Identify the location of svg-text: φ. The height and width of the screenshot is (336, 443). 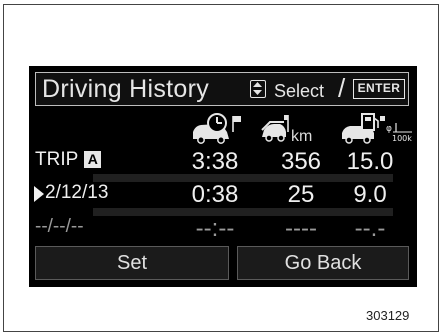
(389, 129).